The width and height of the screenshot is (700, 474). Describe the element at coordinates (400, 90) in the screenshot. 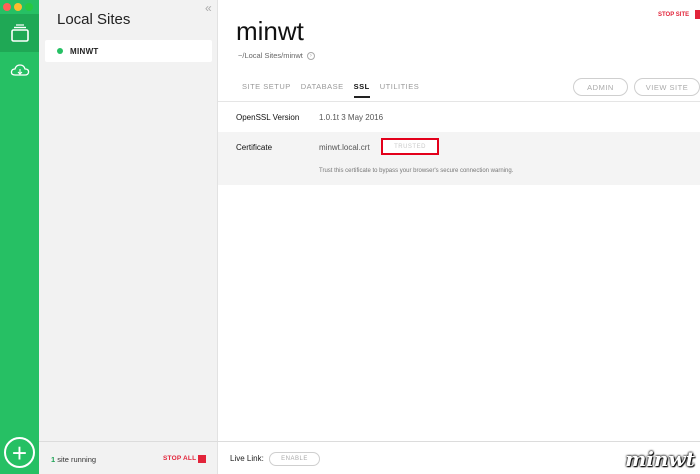

I see `tab-utilities: UTILITIES` at that location.